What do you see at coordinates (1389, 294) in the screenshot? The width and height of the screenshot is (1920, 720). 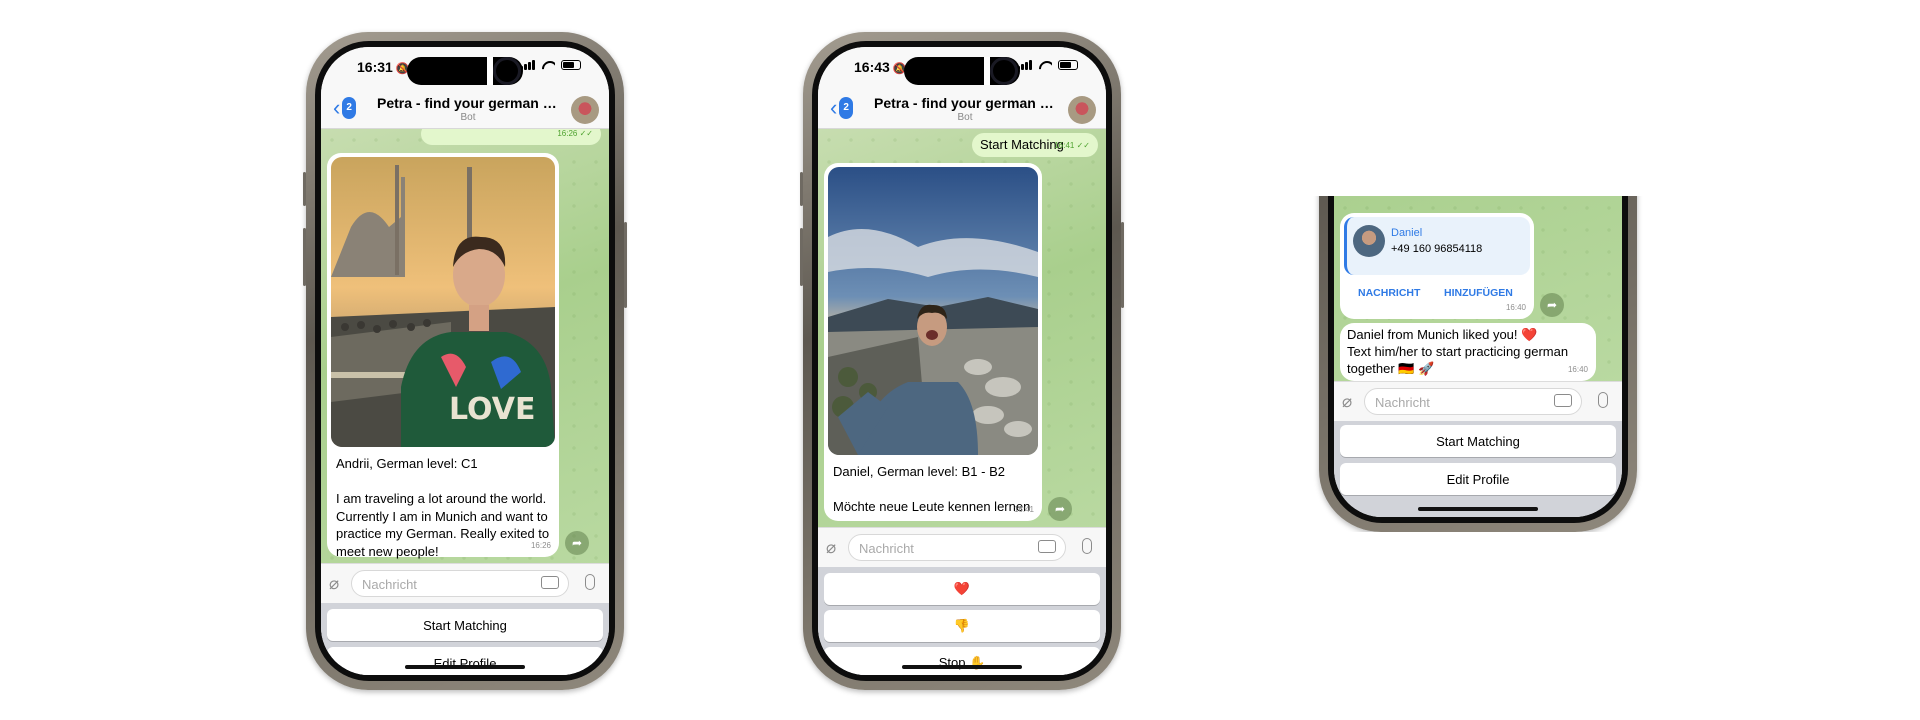 I see `contact-message-action: NACHRICHT` at bounding box center [1389, 294].